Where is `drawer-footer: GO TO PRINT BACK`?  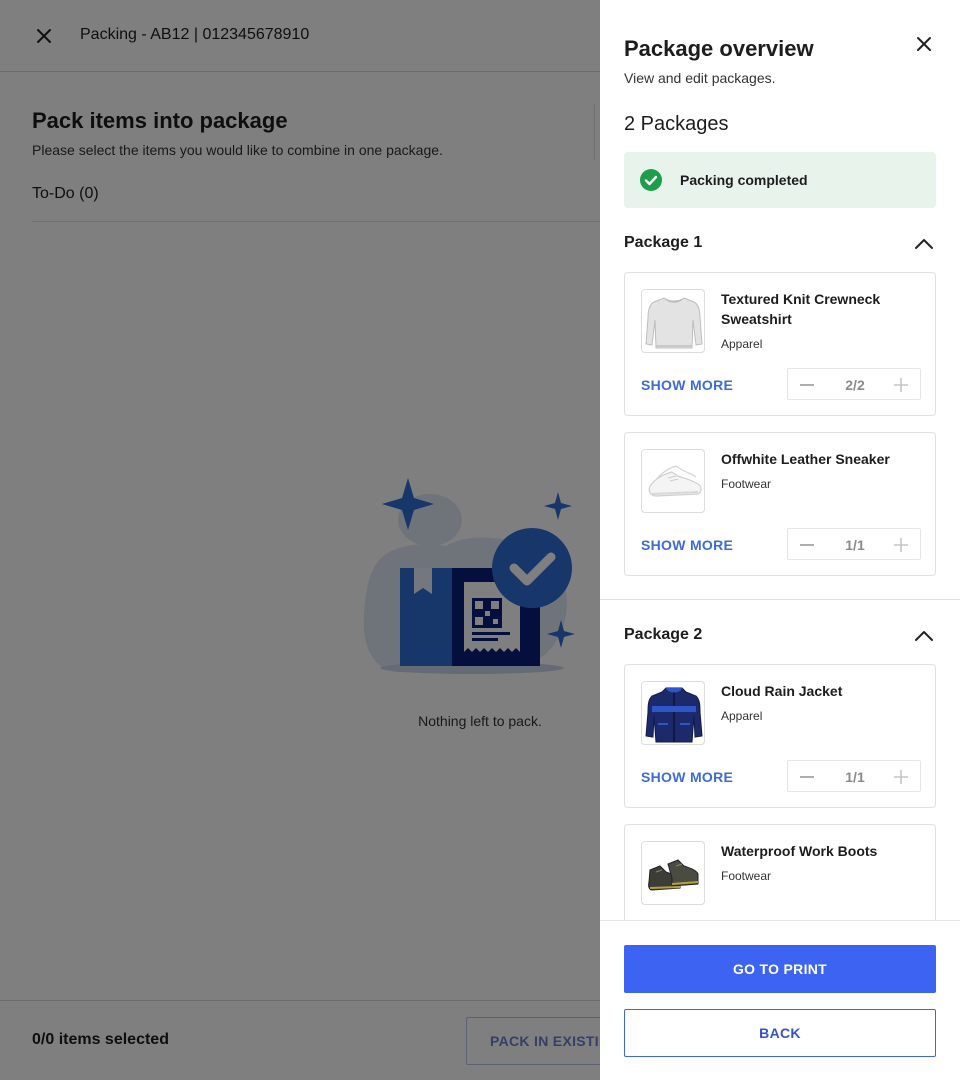
drawer-footer: GO TO PRINT BACK is located at coordinates (780, 1000).